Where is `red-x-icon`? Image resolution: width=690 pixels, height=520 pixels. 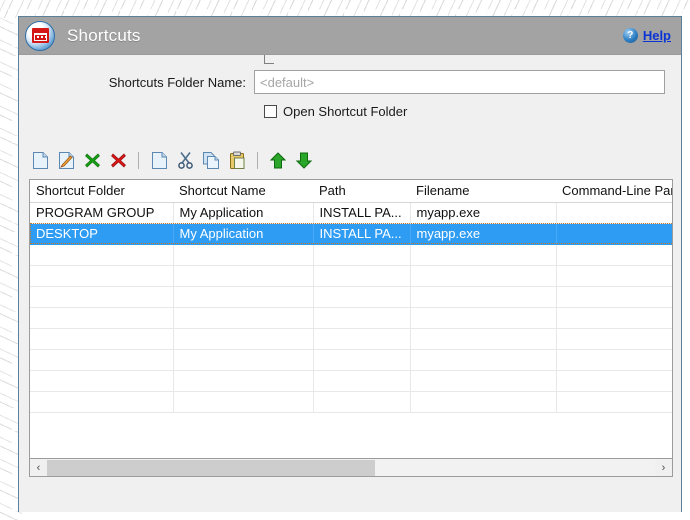
red-x-icon is located at coordinates (118, 160).